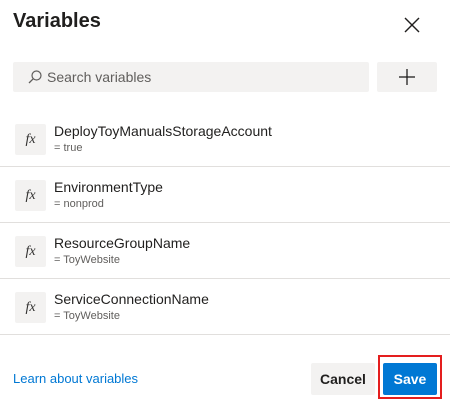 The image size is (450, 403). Describe the element at coordinates (197, 77) in the screenshot. I see `search-input` at that location.